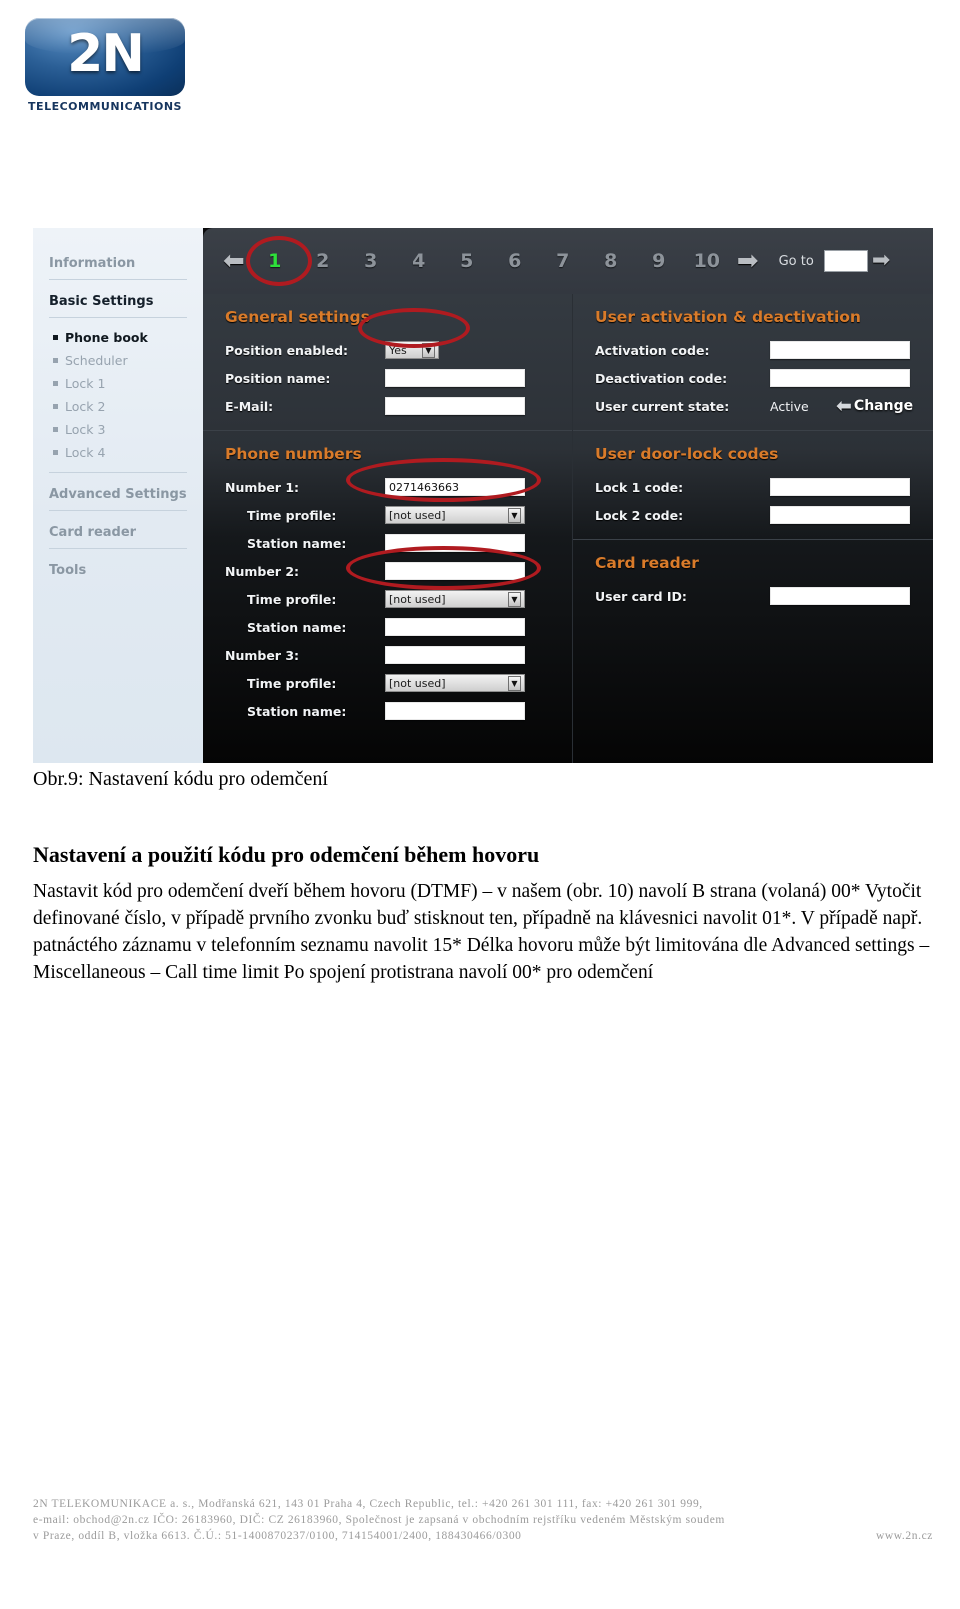 This screenshot has height=1609, width=960. I want to click on sidebar-item-lock-2: Lock 2, so click(118, 406).